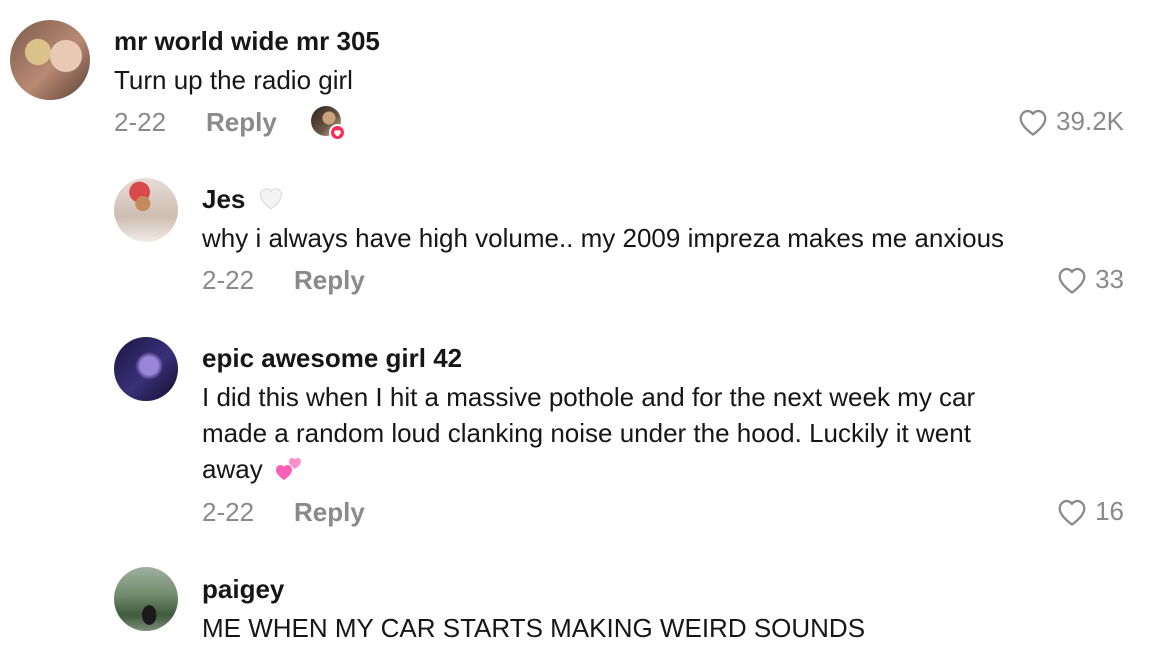 This screenshot has width=1154, height=652. I want to click on reply-username: Jes, so click(243, 201).